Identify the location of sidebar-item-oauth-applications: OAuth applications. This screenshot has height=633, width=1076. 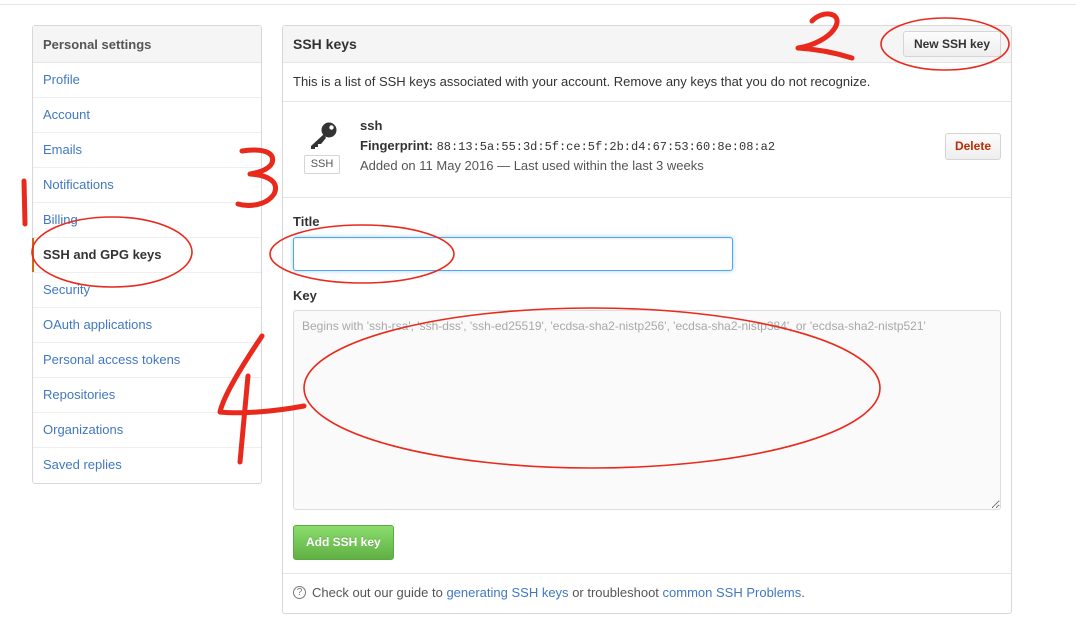
(147, 325).